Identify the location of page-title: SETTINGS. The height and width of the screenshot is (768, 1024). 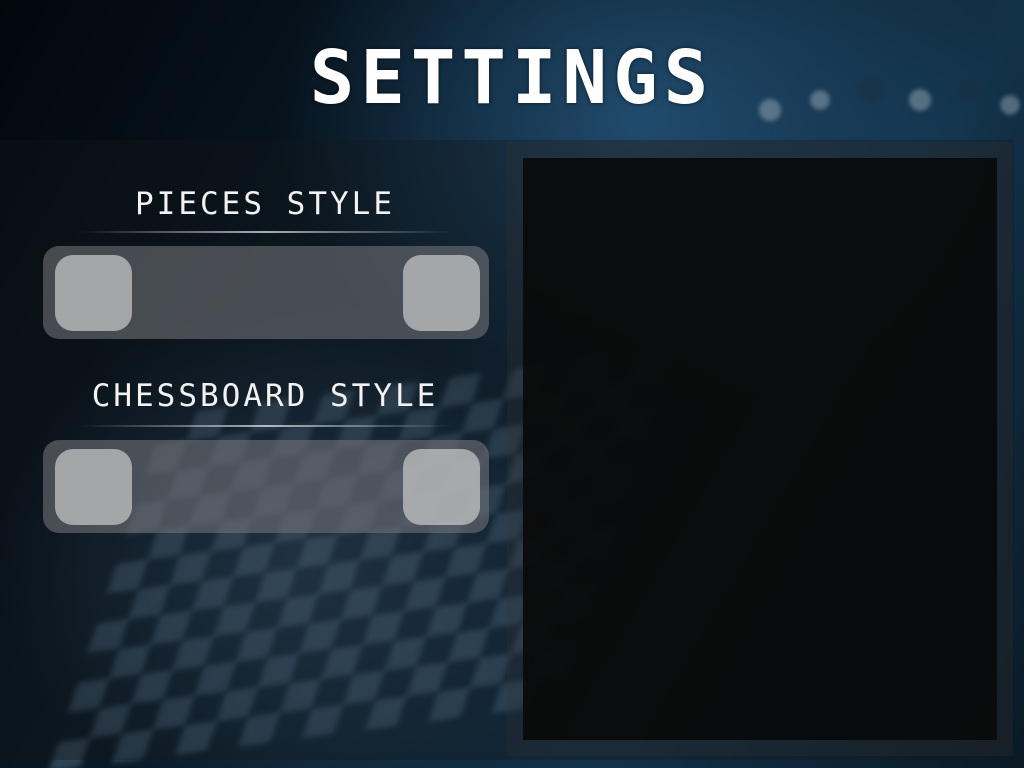
(512, 78).